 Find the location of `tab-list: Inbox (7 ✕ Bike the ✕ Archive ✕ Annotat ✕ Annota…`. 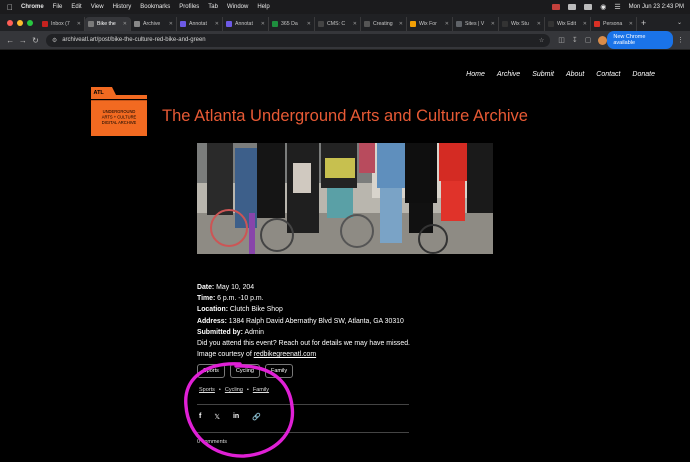

tab-list: Inbox (7 ✕ Bike the ✕ Archive ✕ Annotat ✕ Annota… is located at coordinates (338, 22).